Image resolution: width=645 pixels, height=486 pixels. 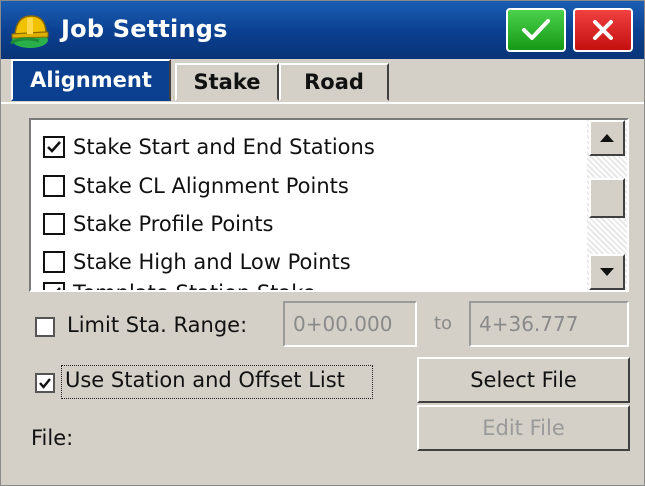 I want to click on ok-button, so click(x=536, y=30).